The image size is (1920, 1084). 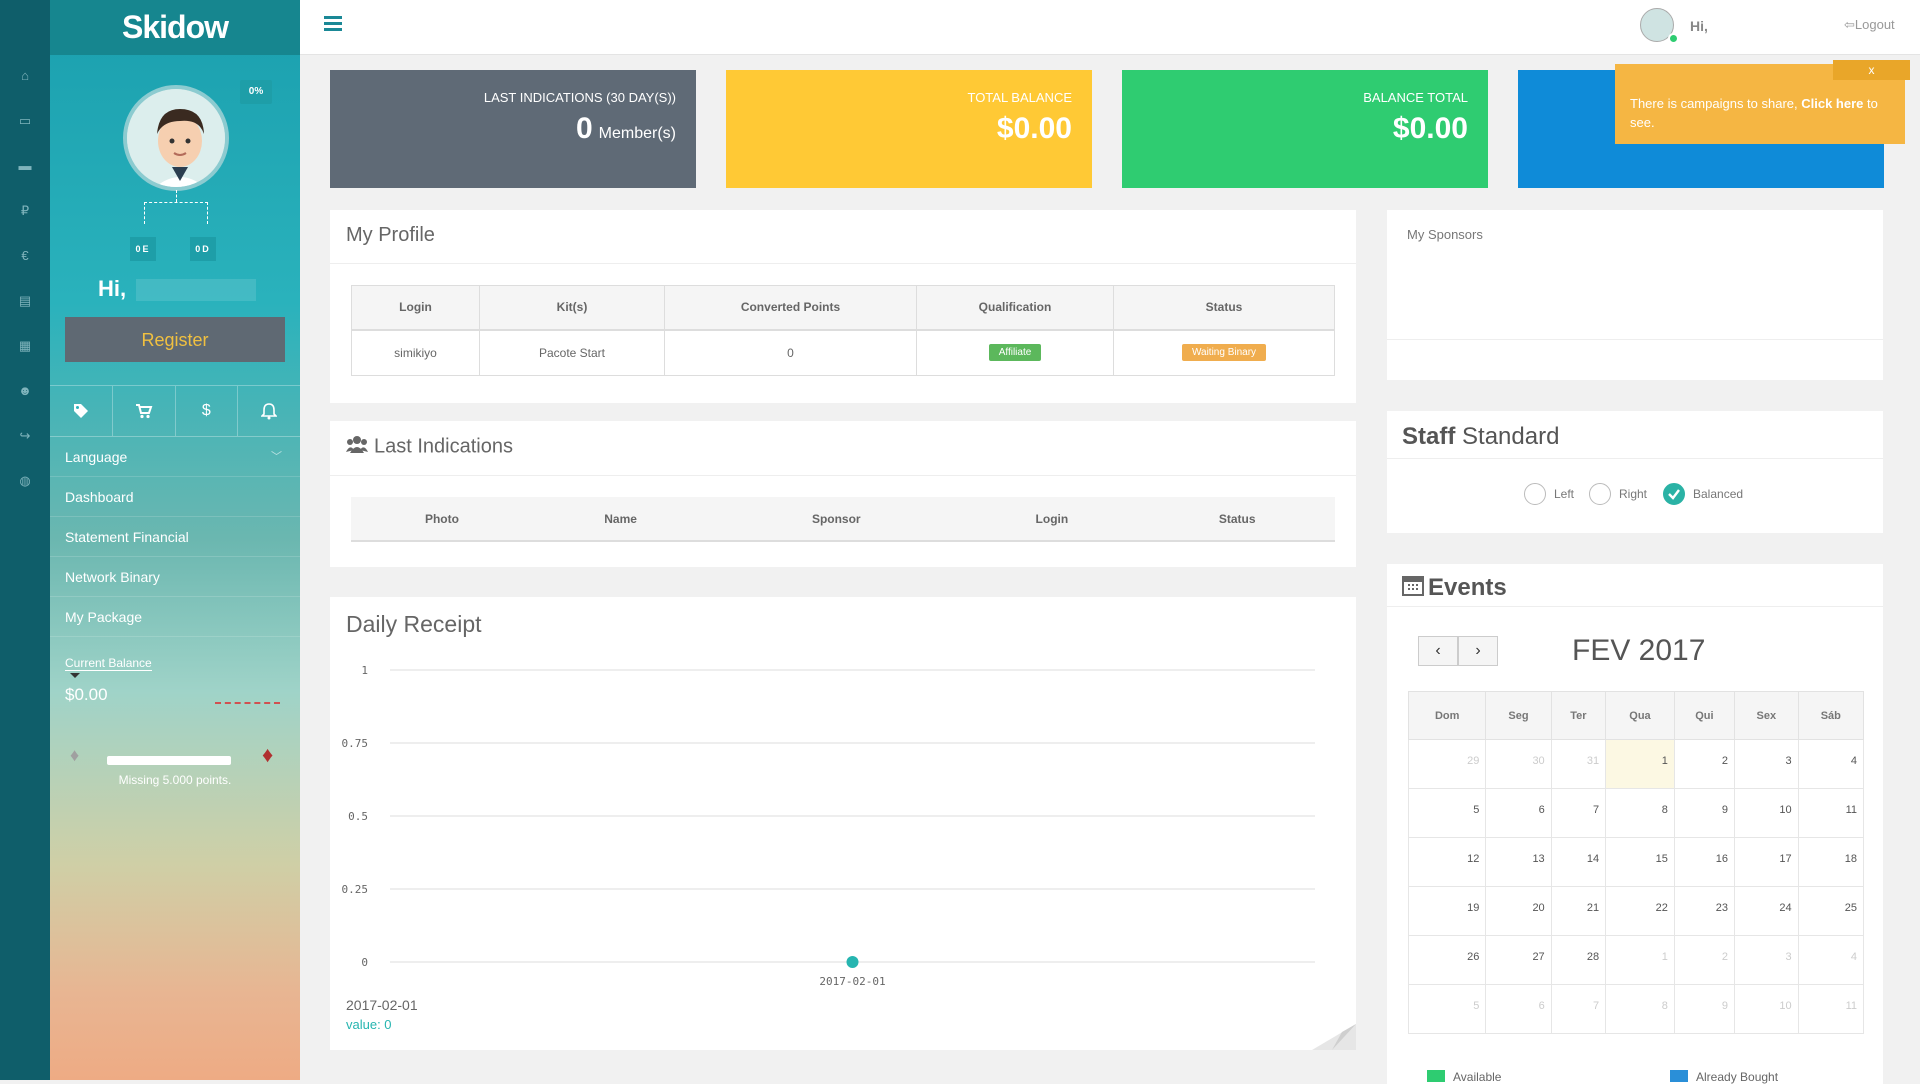 I want to click on kit-cell: Pacote Start, so click(x=572, y=352).